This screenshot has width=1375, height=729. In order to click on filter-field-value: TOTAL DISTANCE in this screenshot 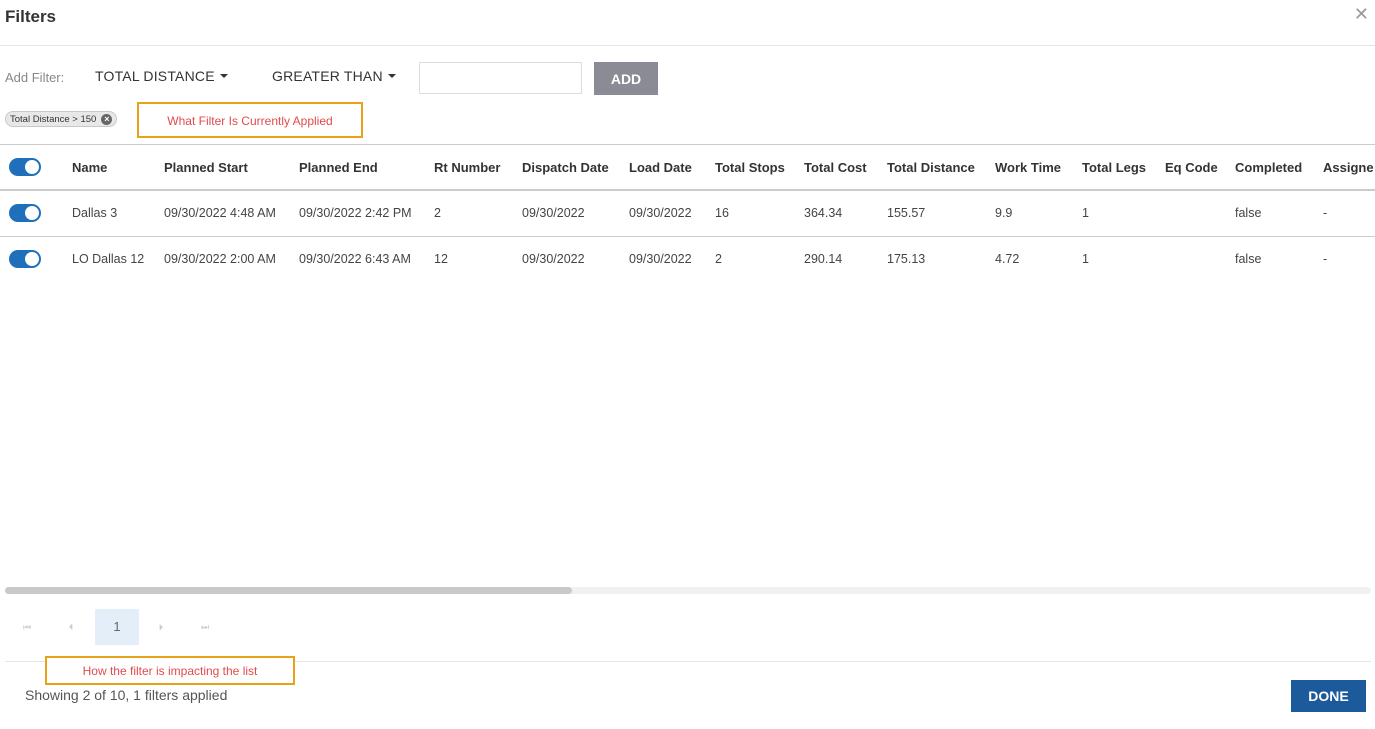, I will do `click(155, 76)`.